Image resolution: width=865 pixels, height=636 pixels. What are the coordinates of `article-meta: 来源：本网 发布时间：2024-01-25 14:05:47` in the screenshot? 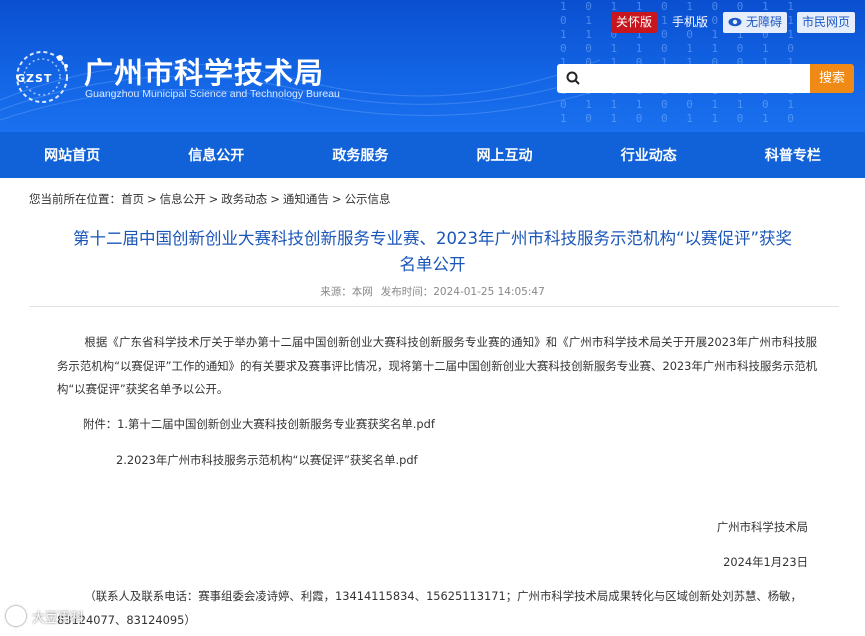 It's located at (432, 291).